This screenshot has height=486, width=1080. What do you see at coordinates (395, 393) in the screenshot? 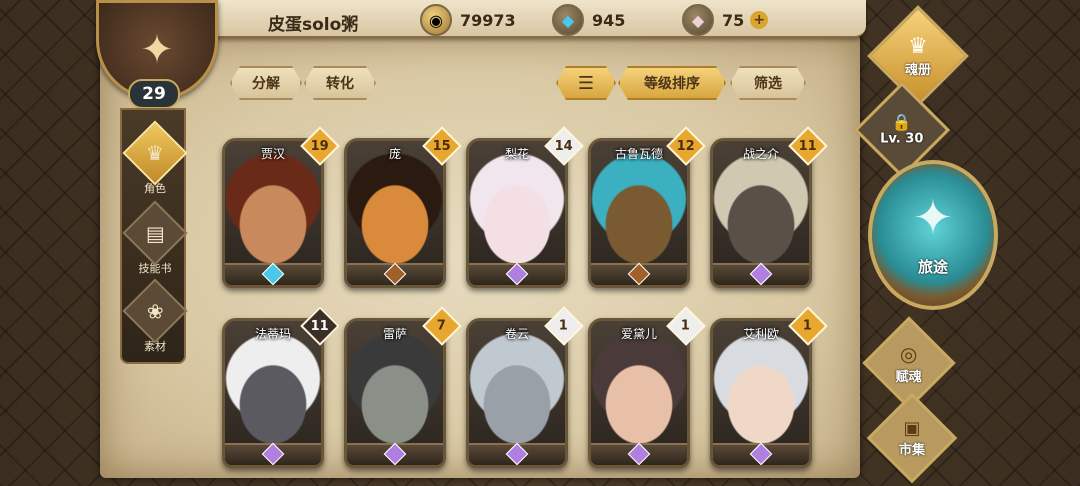
I see `hero-card: 雷萨` at bounding box center [395, 393].